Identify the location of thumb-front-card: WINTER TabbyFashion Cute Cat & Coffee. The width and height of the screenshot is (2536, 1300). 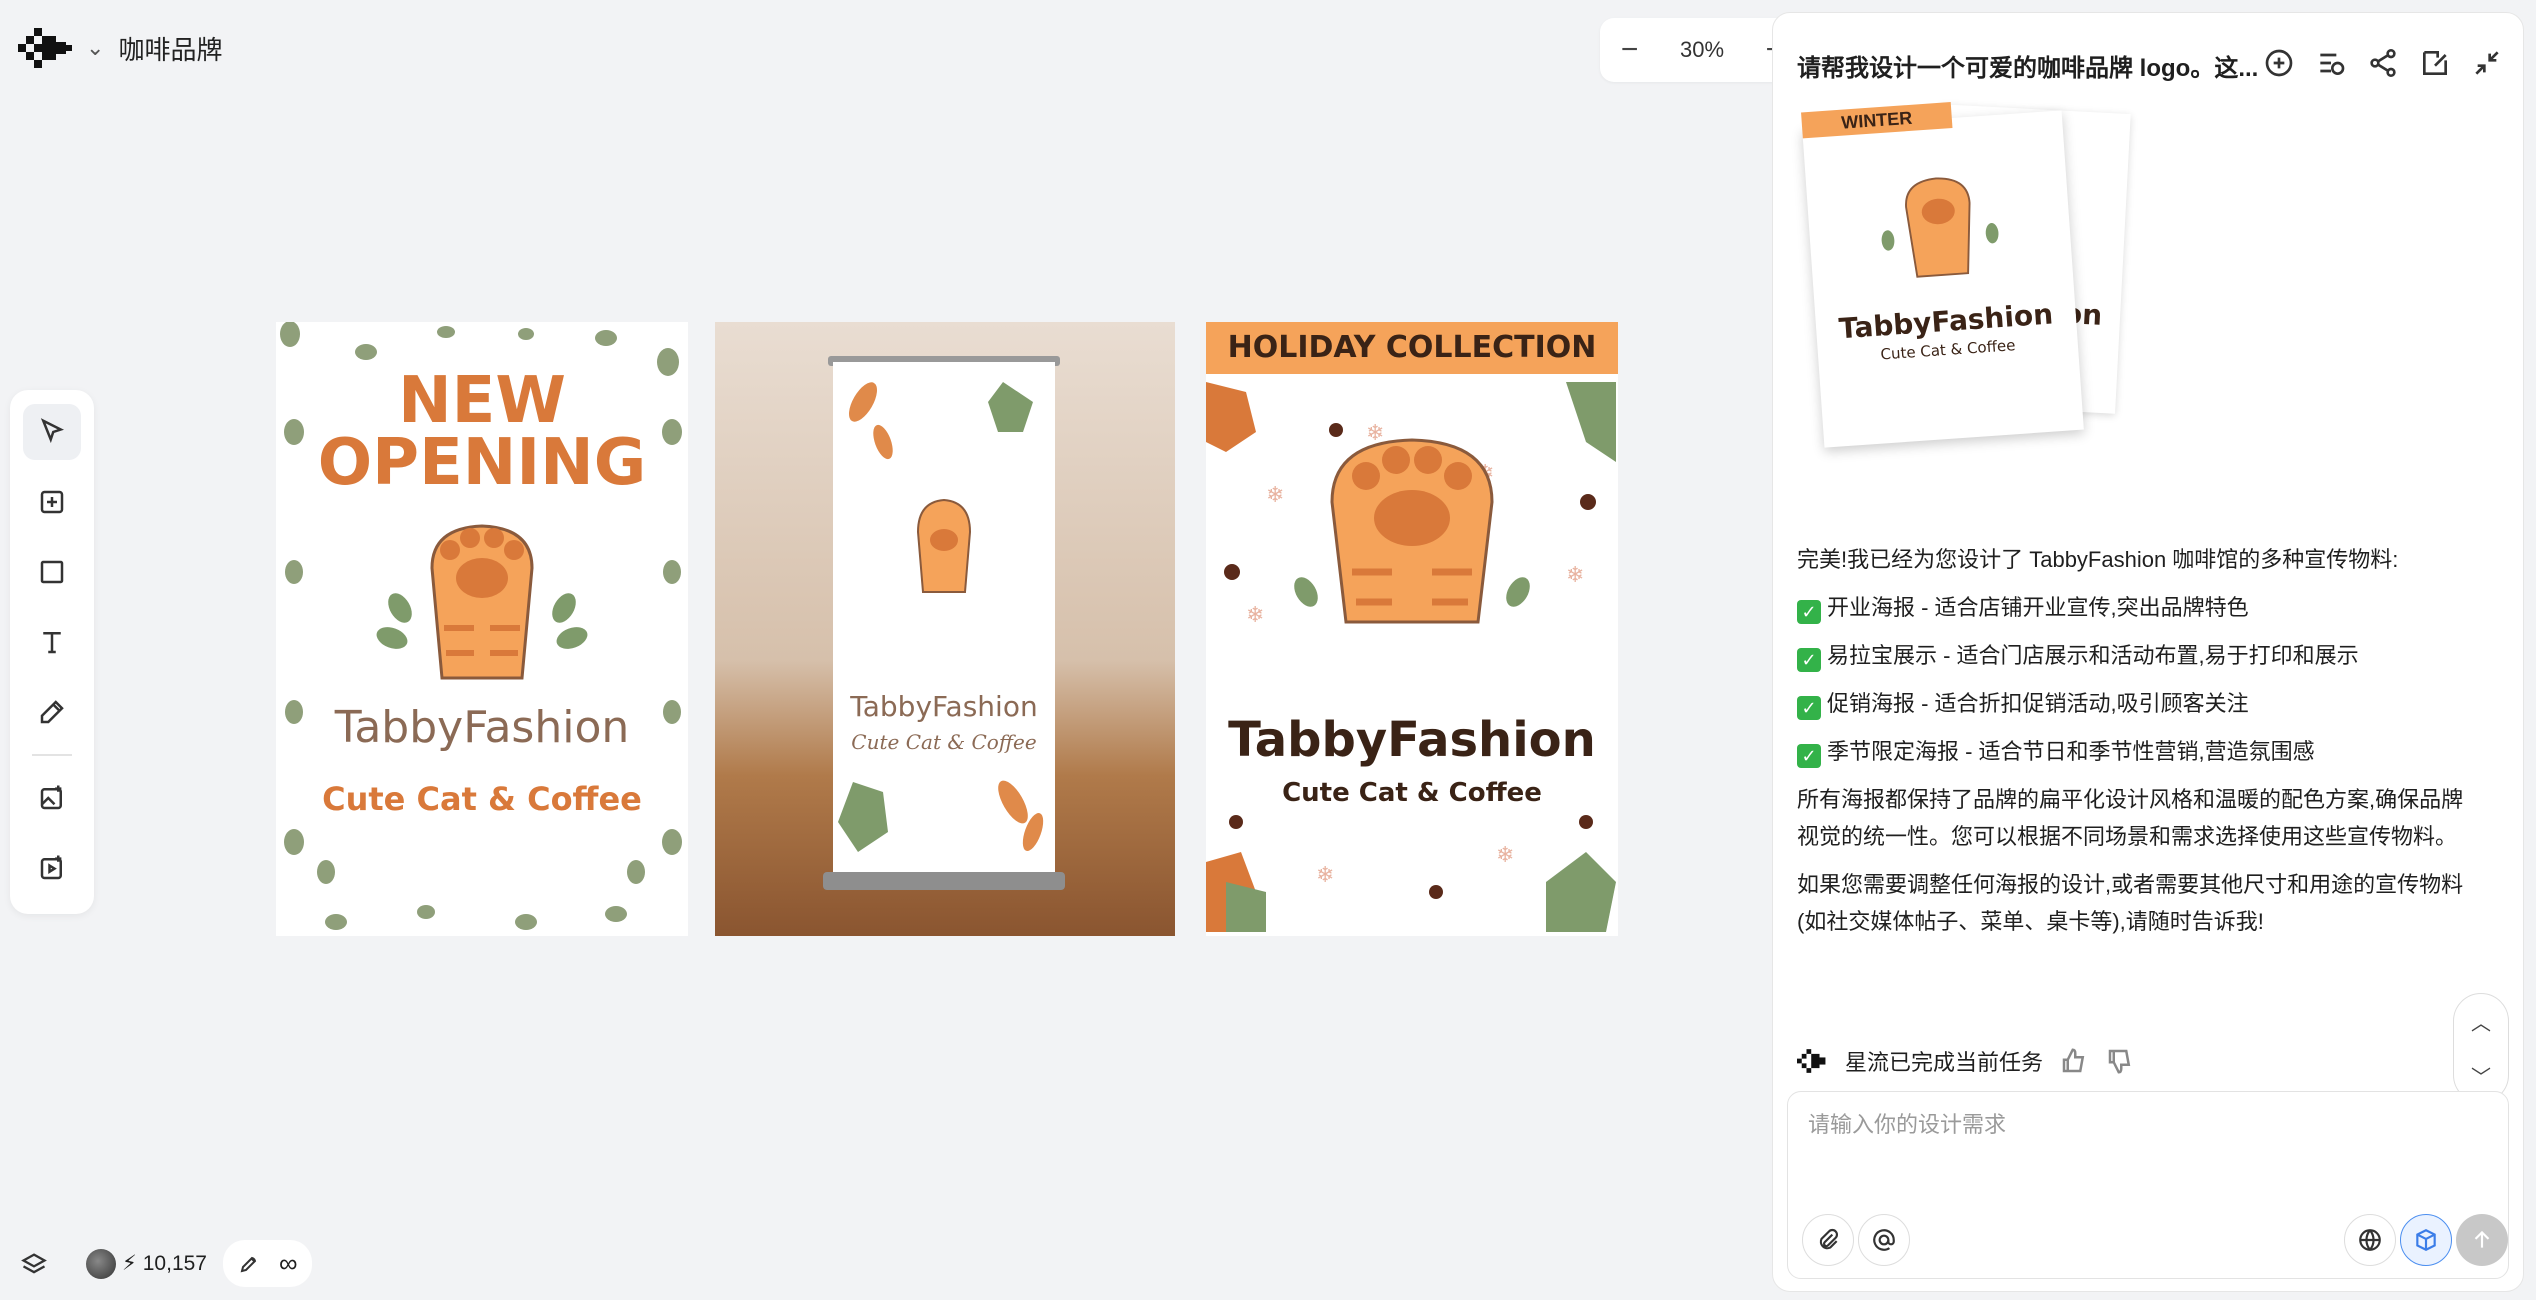
(1942, 275).